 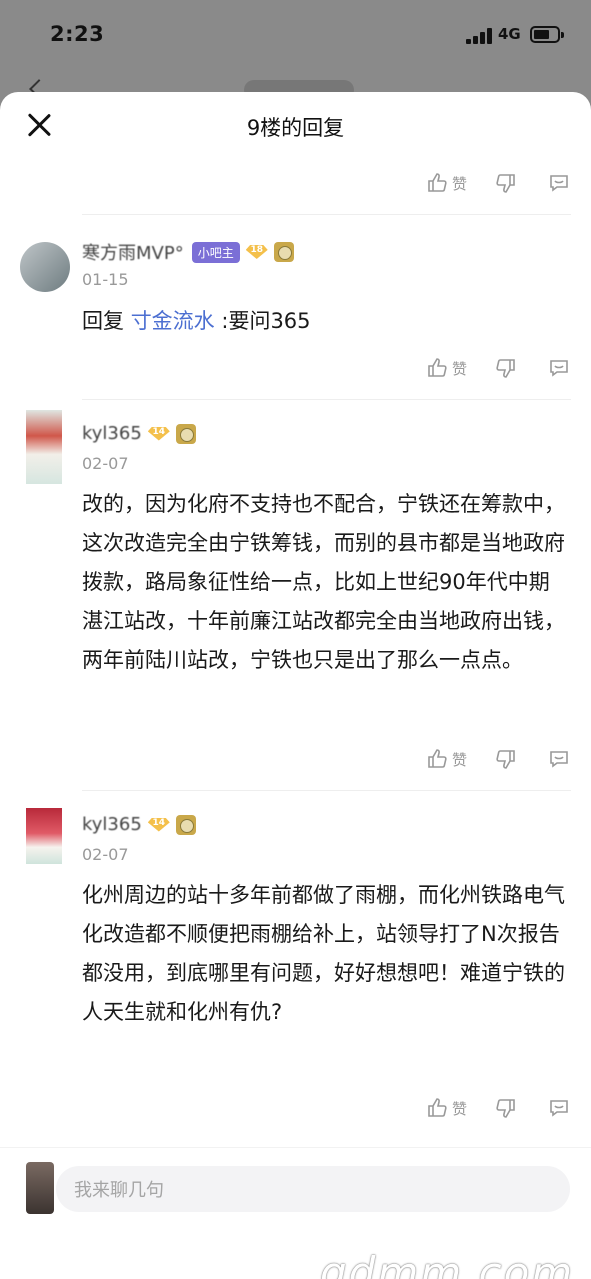 What do you see at coordinates (266, 321) in the screenshot?
I see `reply-body: :要问365` at bounding box center [266, 321].